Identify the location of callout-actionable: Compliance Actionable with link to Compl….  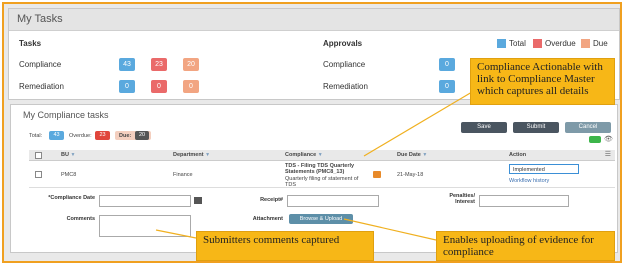
(542, 81).